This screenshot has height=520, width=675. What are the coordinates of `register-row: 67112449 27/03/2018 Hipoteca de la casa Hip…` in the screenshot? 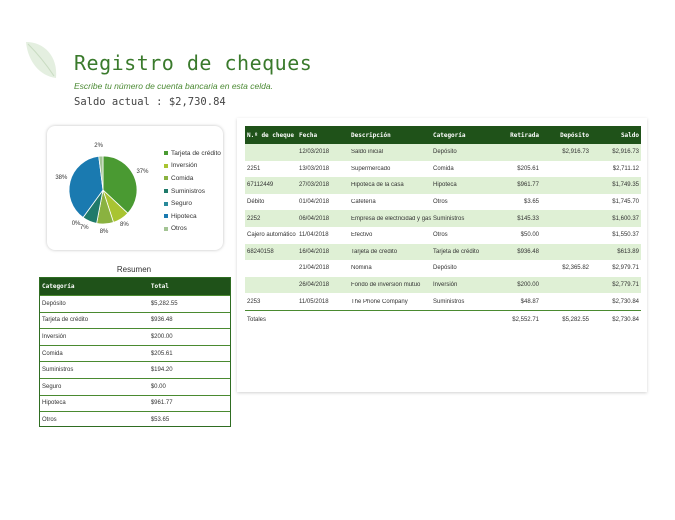 It's located at (443, 185).